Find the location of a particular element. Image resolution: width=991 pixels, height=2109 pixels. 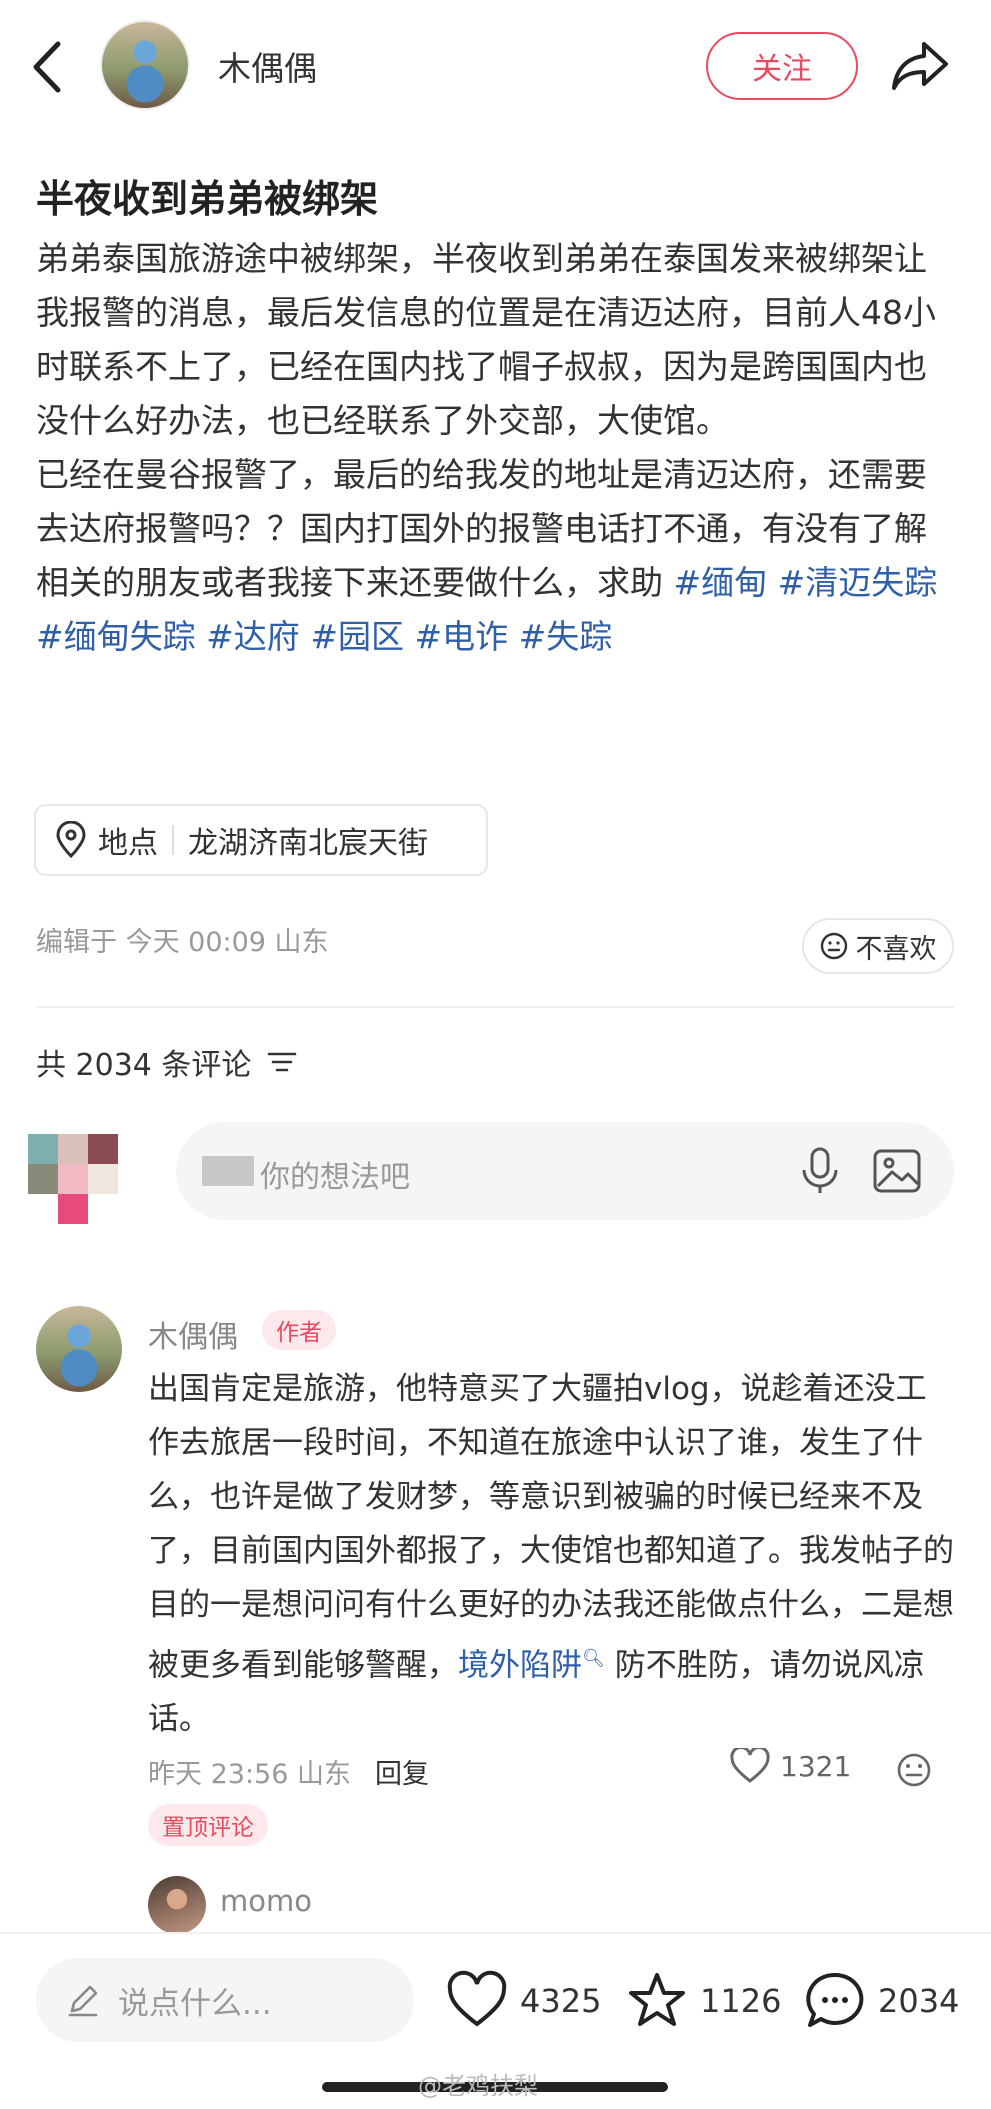

pencil-icon is located at coordinates (83, 2001).